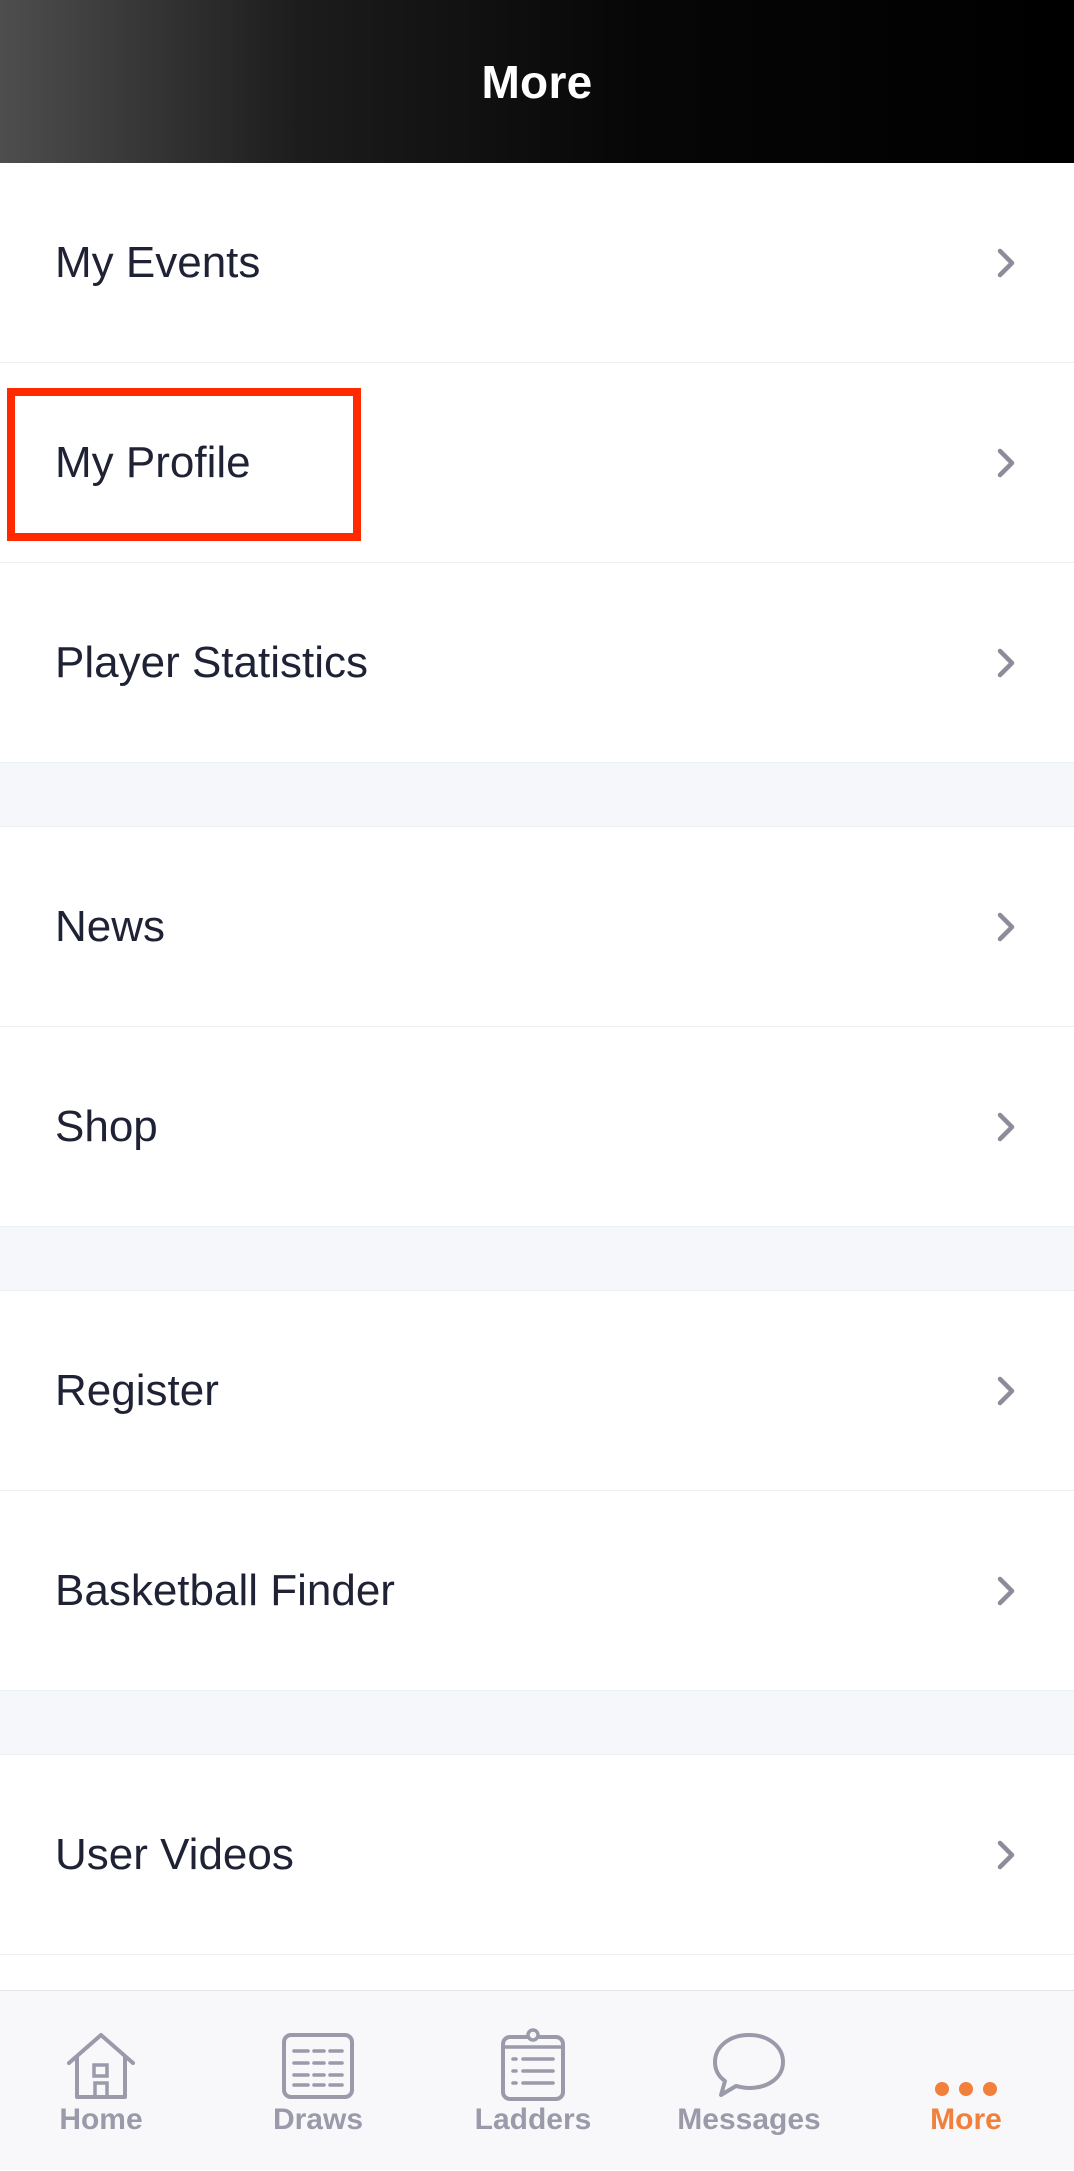 This screenshot has width=1074, height=2171. I want to click on tab-draws: Draws, so click(318, 2081).